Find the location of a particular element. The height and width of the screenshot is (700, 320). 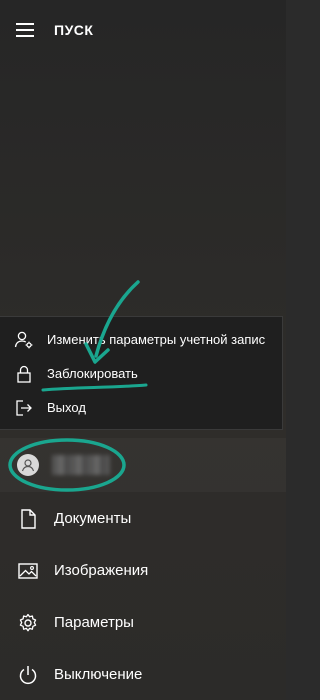

start-header: ПУСК is located at coordinates (143, 31).